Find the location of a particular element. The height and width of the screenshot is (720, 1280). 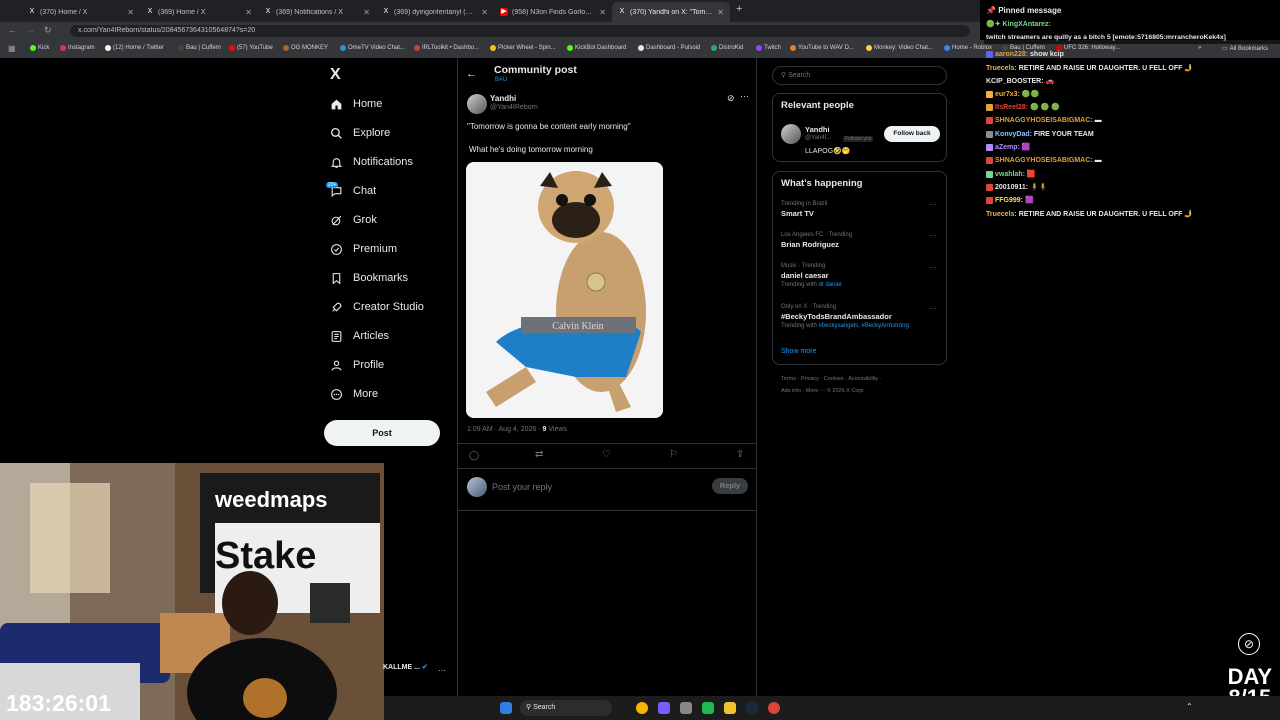

my-avatar is located at coordinates (477, 487).